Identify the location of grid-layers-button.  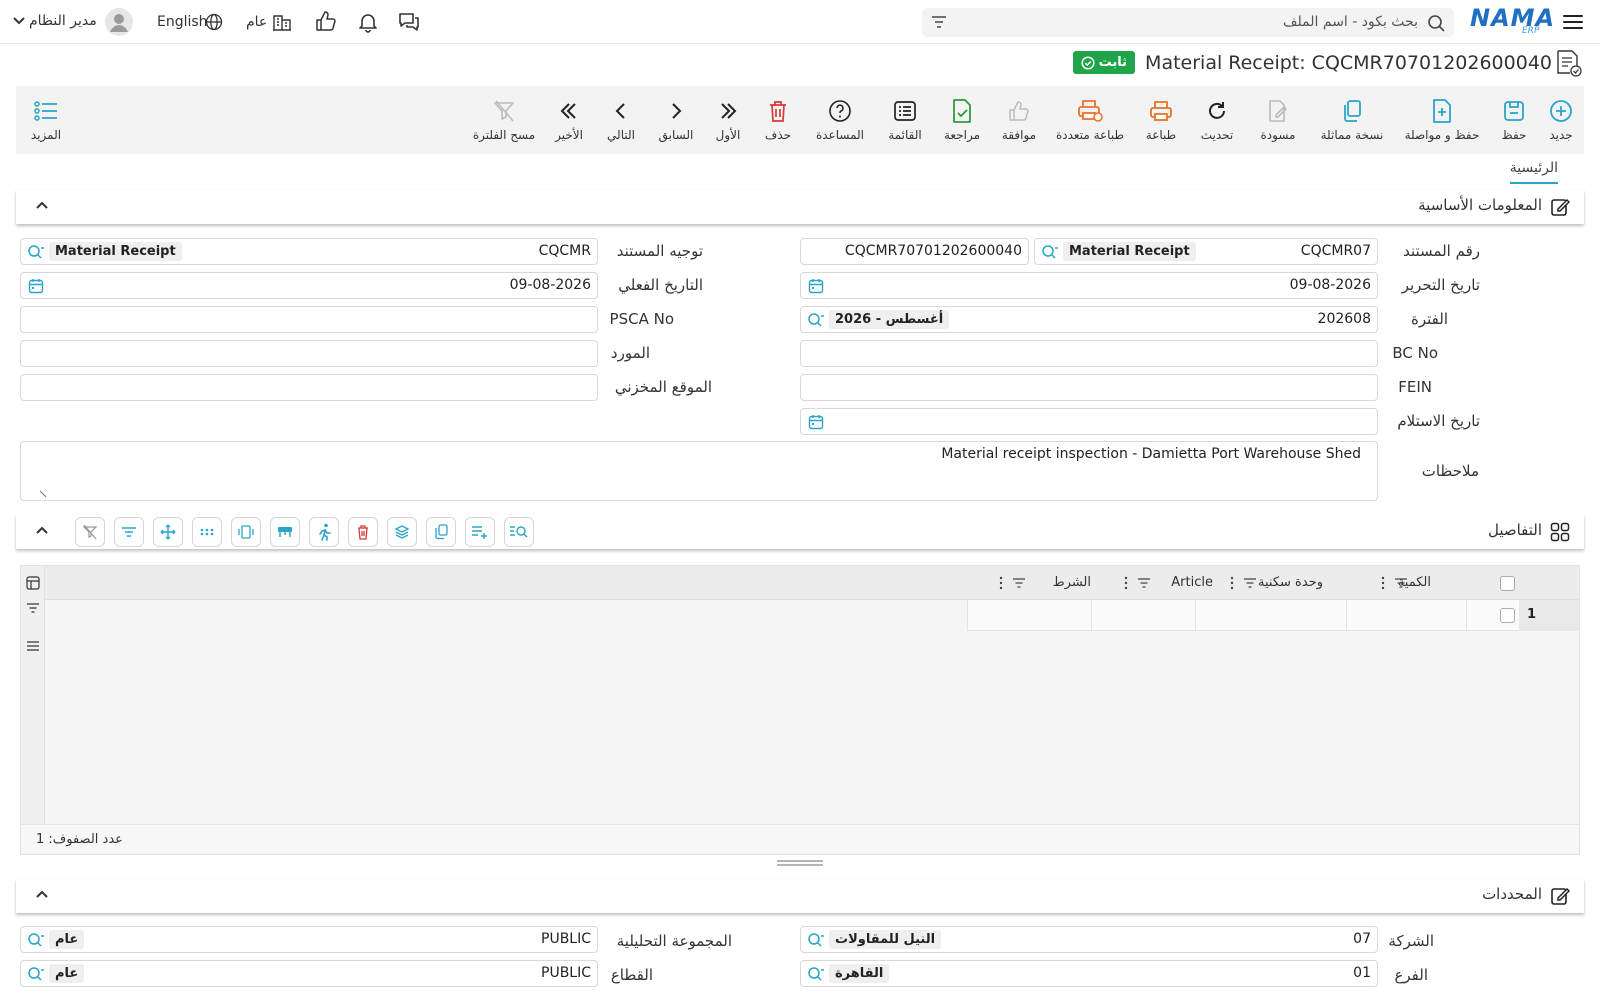
(402, 532).